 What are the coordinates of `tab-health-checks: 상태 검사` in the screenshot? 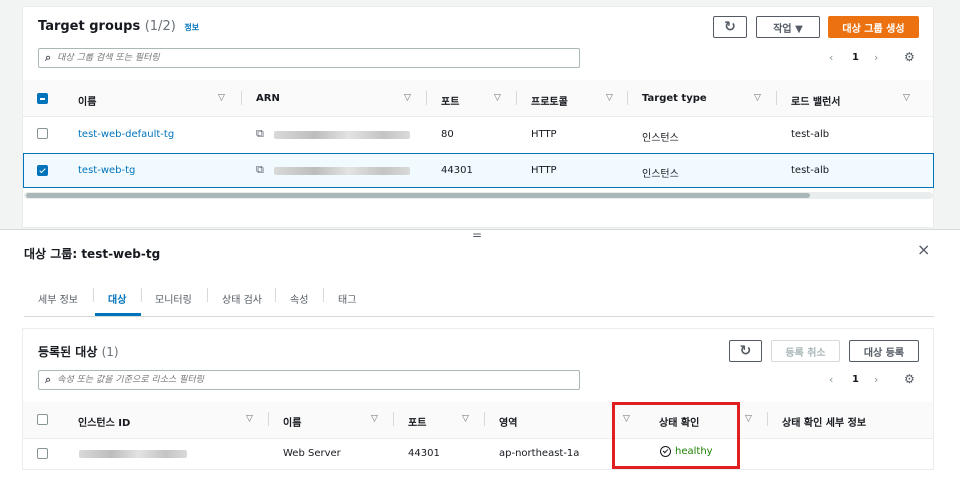 It's located at (242, 298).